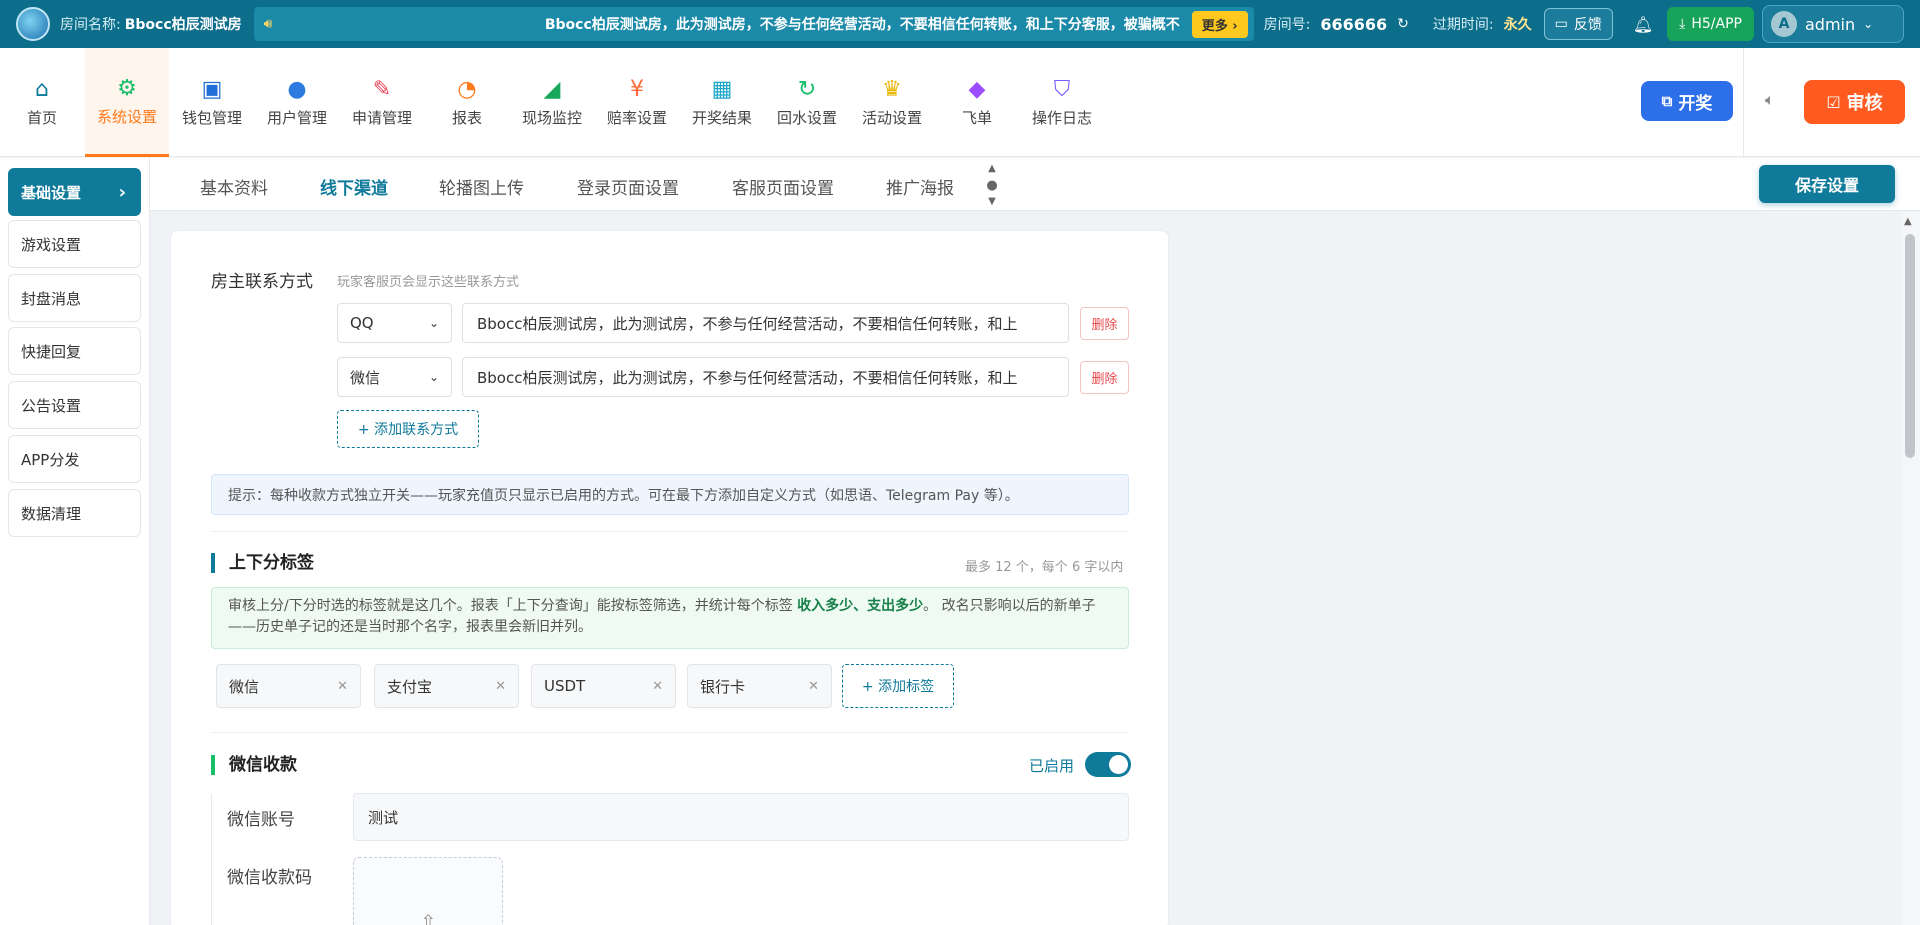  I want to click on nav-item: ↻ 回水设置, so click(807, 102).